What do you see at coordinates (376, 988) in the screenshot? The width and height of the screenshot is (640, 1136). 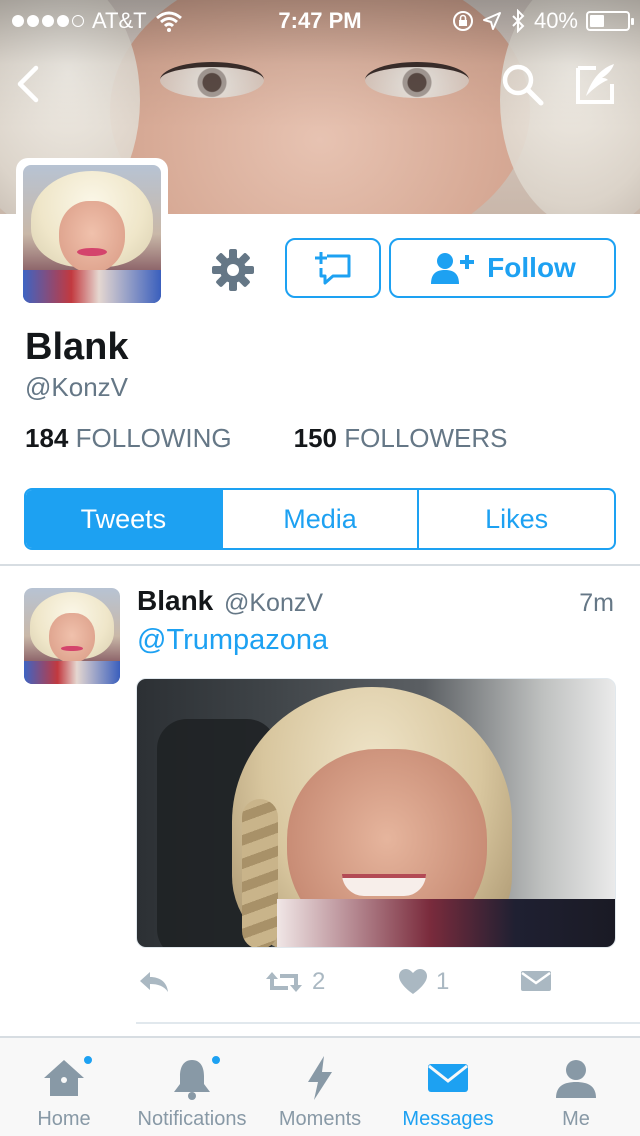 I see `tweet-actions: 2 1` at bounding box center [376, 988].